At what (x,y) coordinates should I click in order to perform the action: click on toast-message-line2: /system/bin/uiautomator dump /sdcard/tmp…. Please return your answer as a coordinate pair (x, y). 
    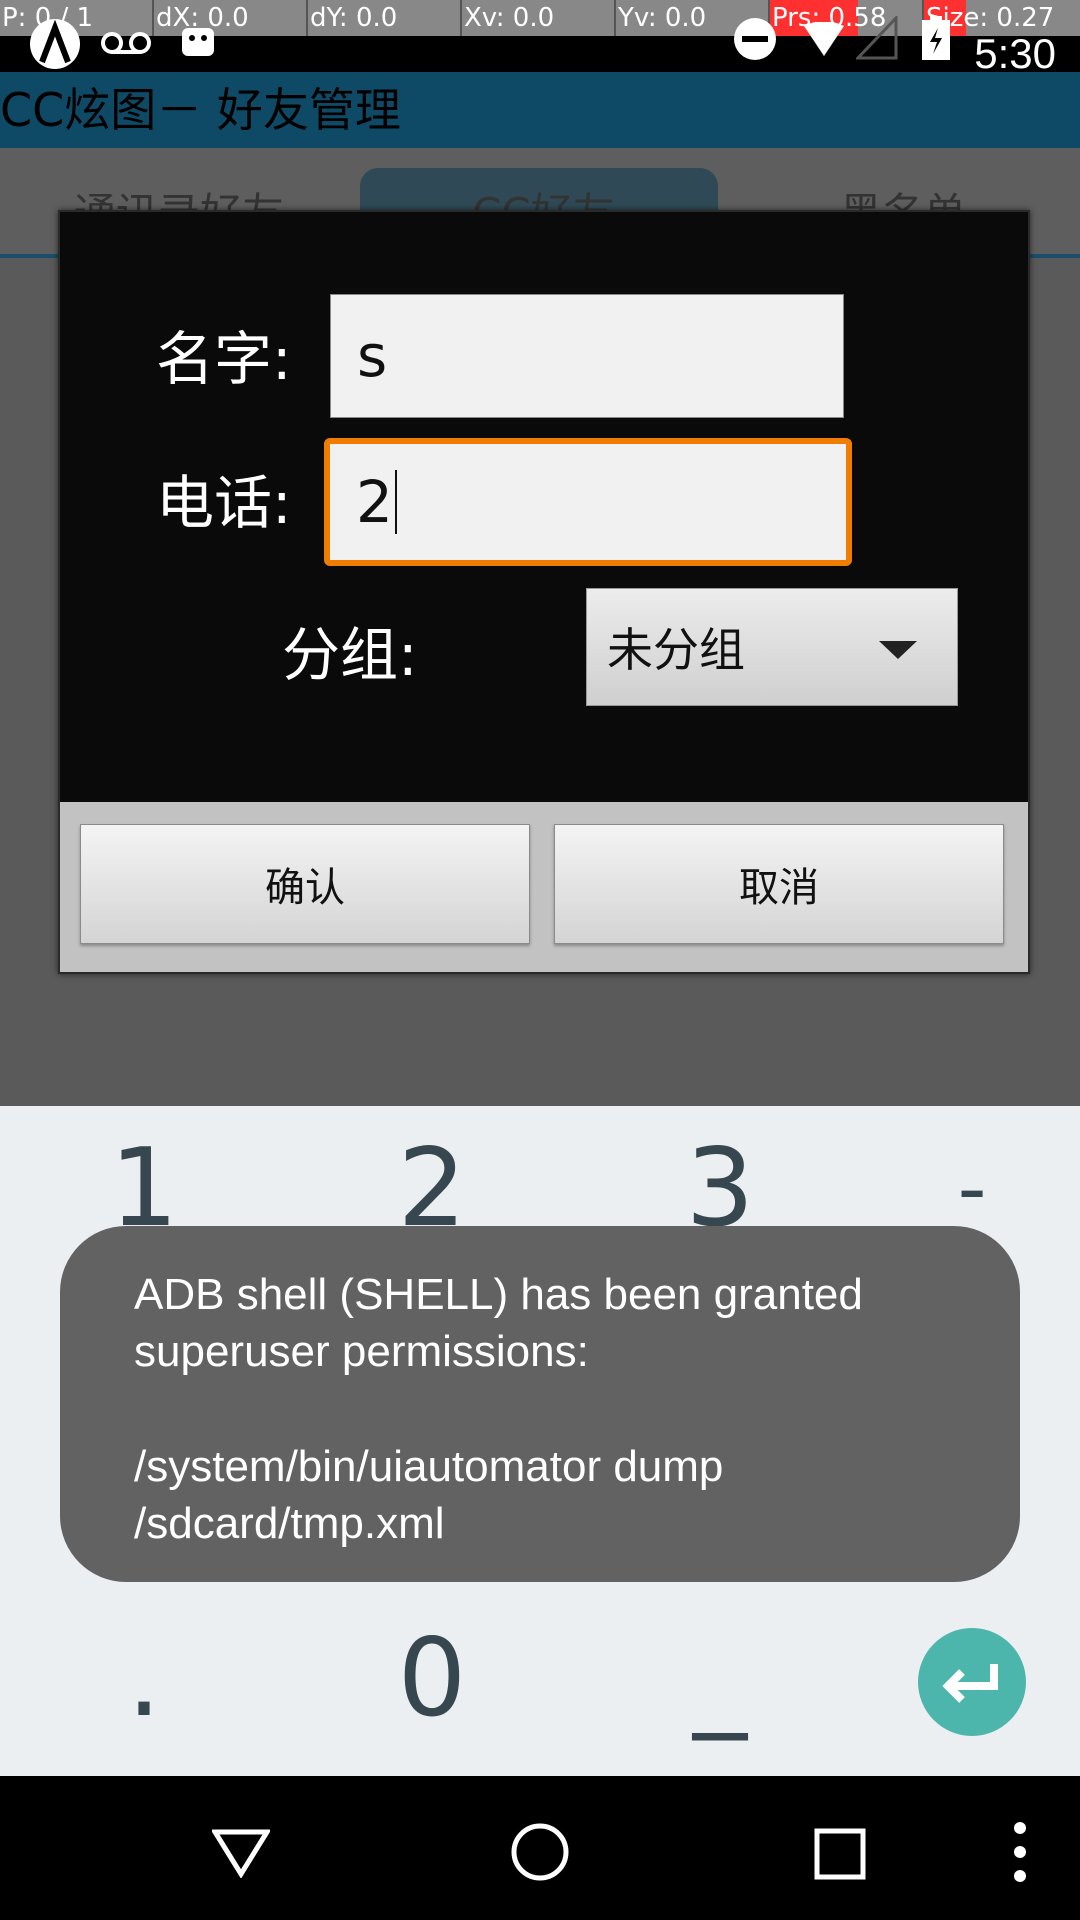
    Looking at the image, I should click on (429, 1495).